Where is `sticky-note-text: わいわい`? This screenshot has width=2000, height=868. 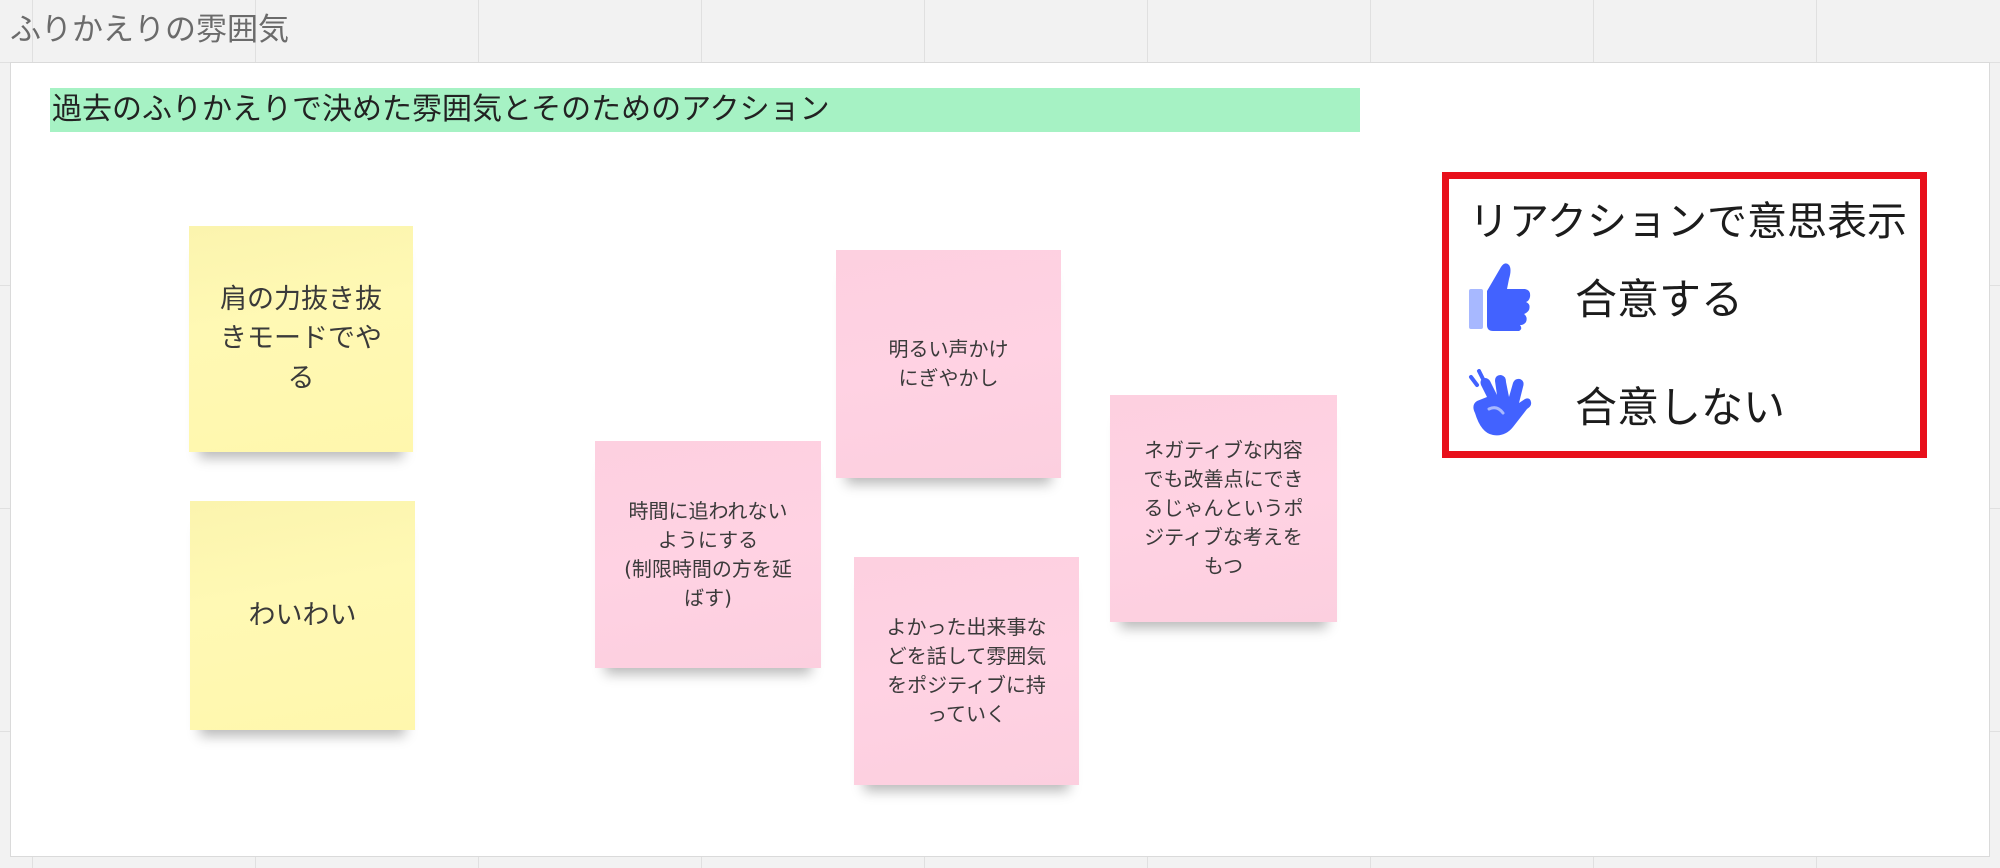
sticky-note-text: わいわい is located at coordinates (302, 615).